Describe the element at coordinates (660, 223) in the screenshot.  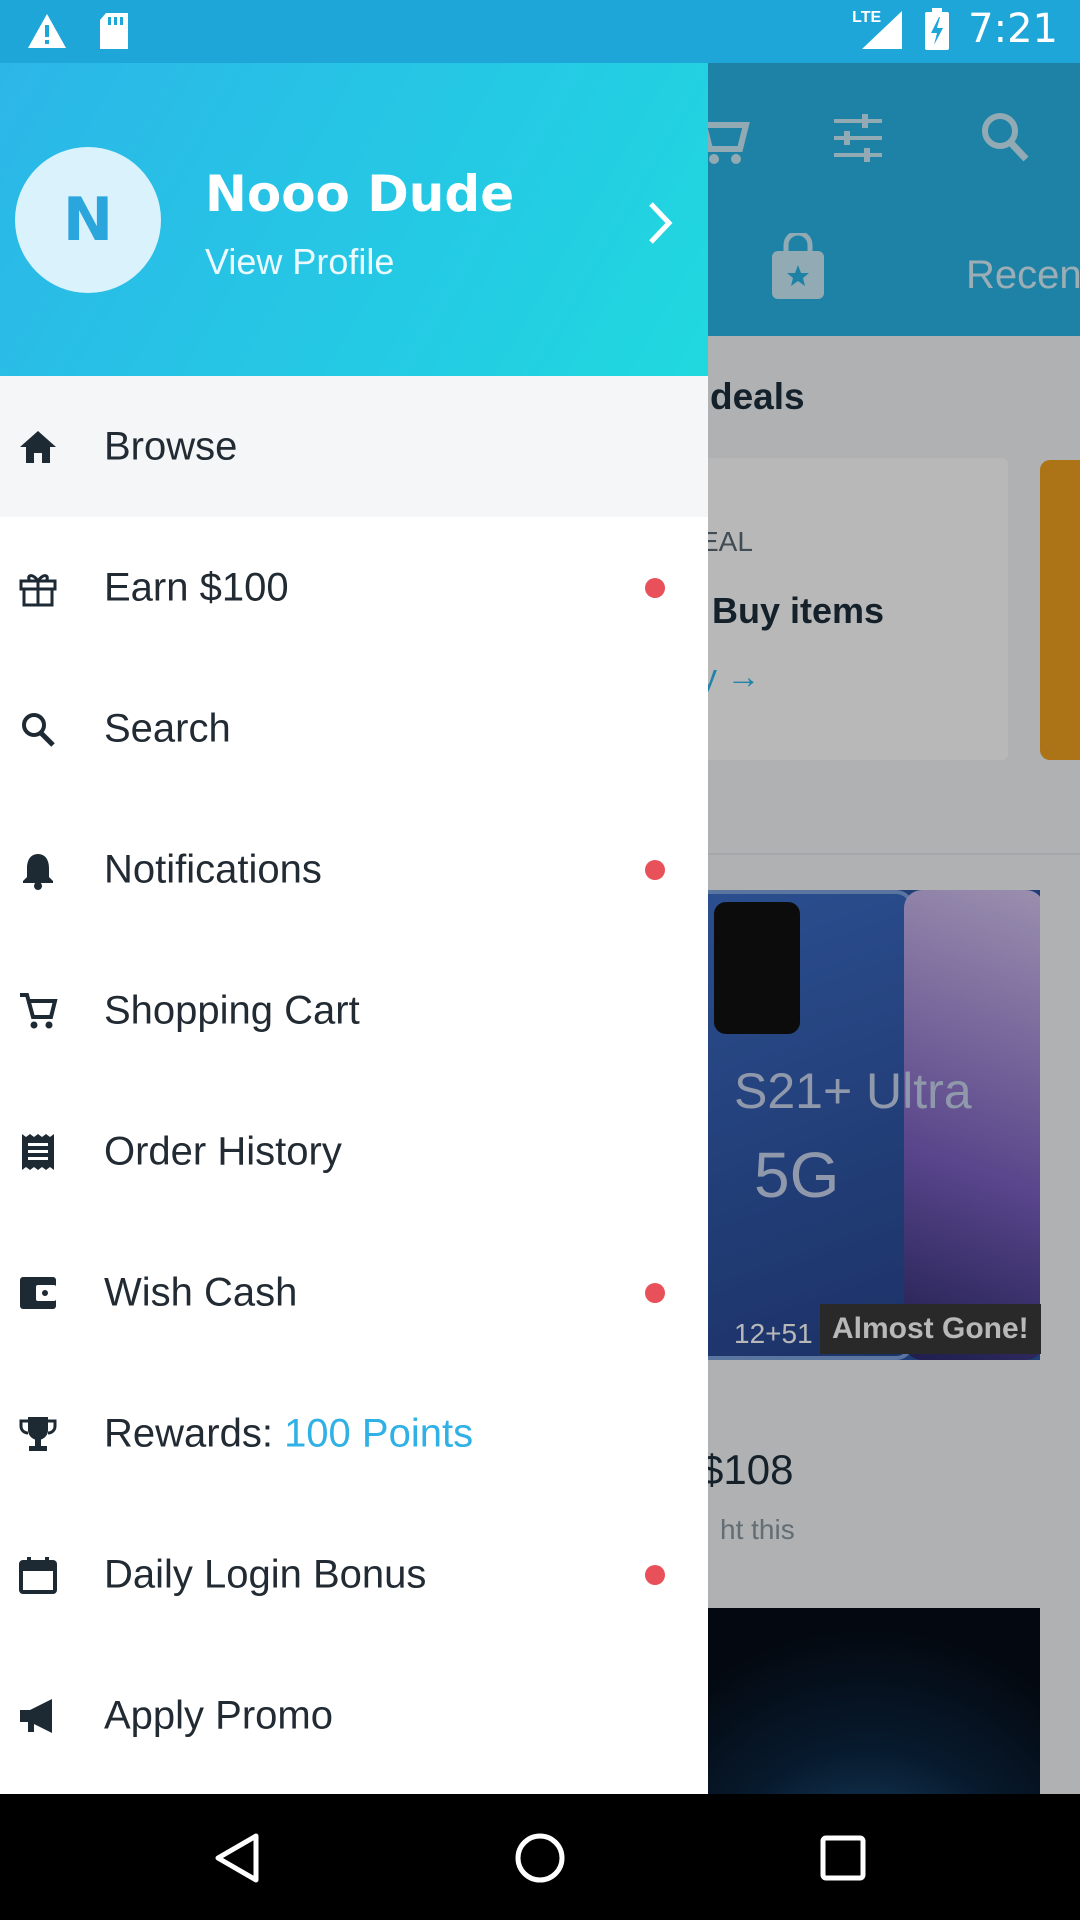
I see `chevron-right-icon` at that location.